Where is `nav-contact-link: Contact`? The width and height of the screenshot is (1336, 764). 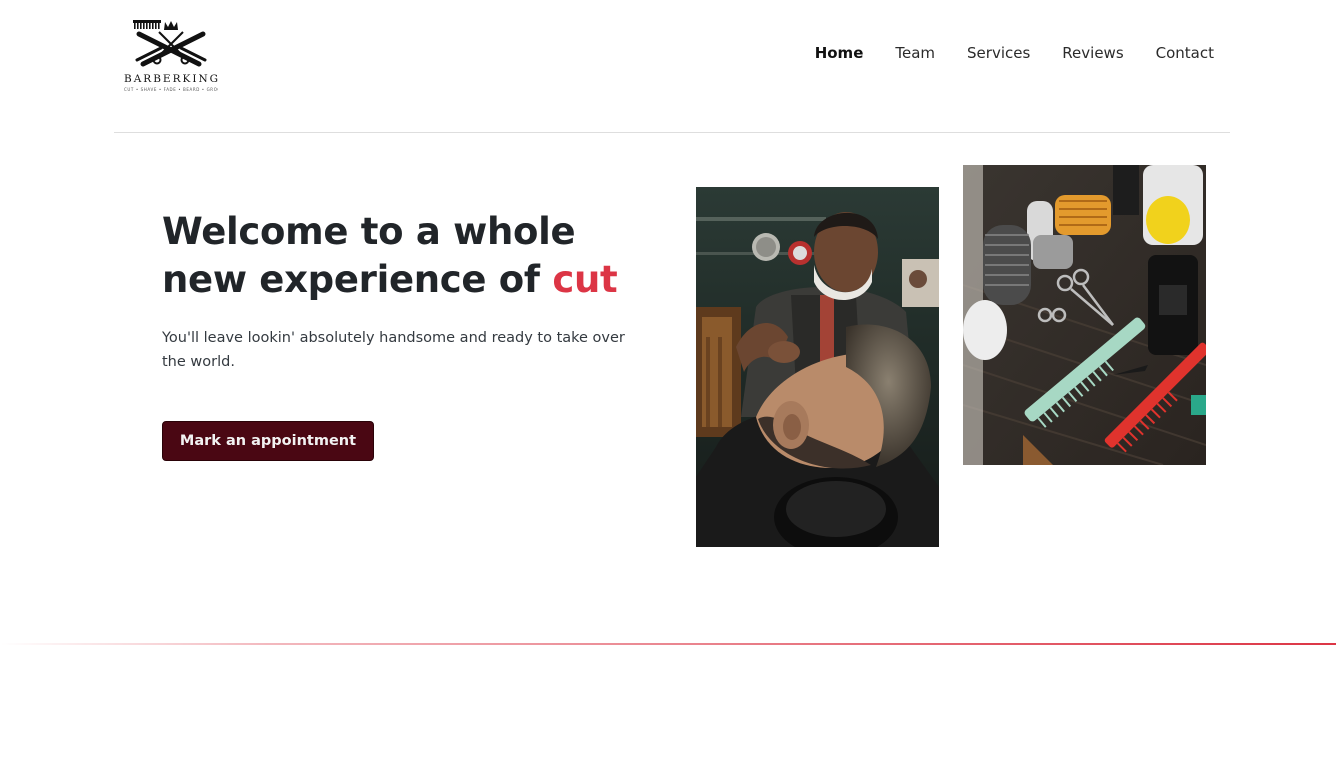 nav-contact-link: Contact is located at coordinates (1185, 53).